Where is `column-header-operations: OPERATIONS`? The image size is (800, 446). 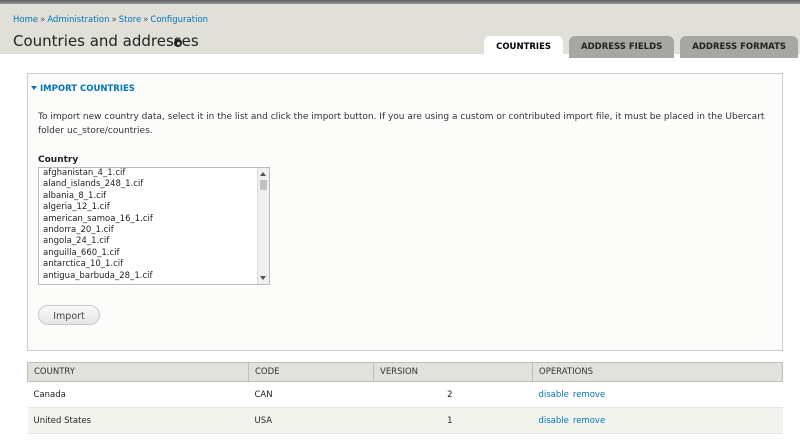 column-header-operations: OPERATIONS is located at coordinates (657, 372).